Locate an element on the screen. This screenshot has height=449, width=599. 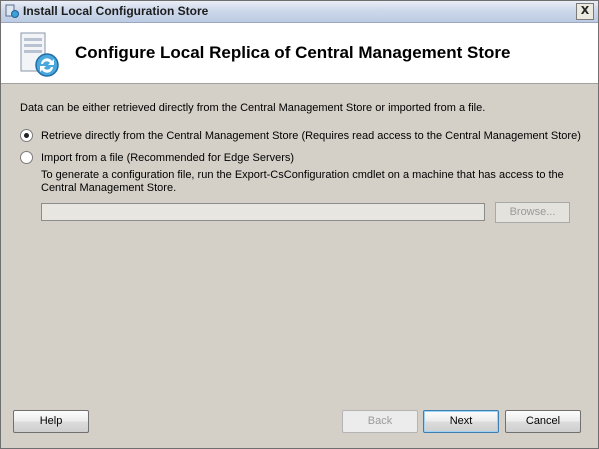
close-icon: X is located at coordinates (585, 10).